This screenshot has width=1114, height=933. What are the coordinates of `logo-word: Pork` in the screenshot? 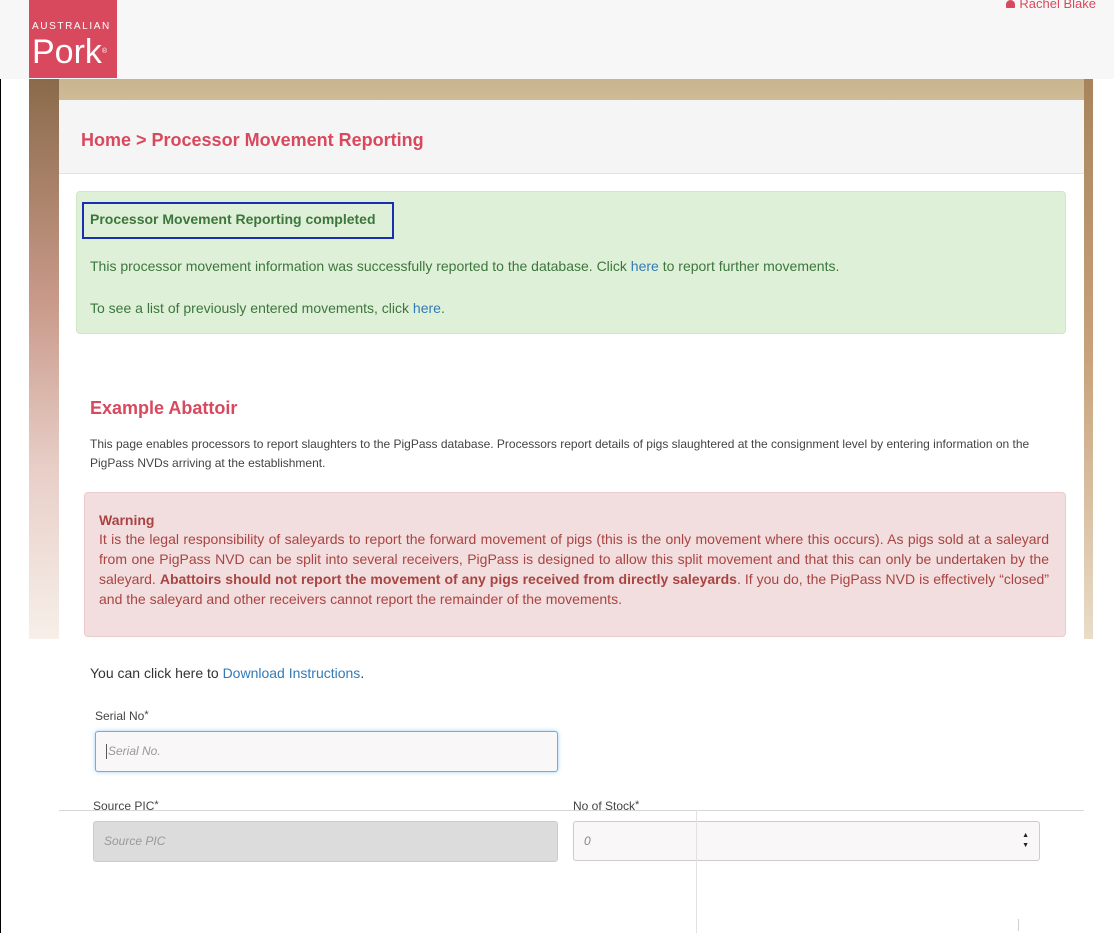 It's located at (67, 52).